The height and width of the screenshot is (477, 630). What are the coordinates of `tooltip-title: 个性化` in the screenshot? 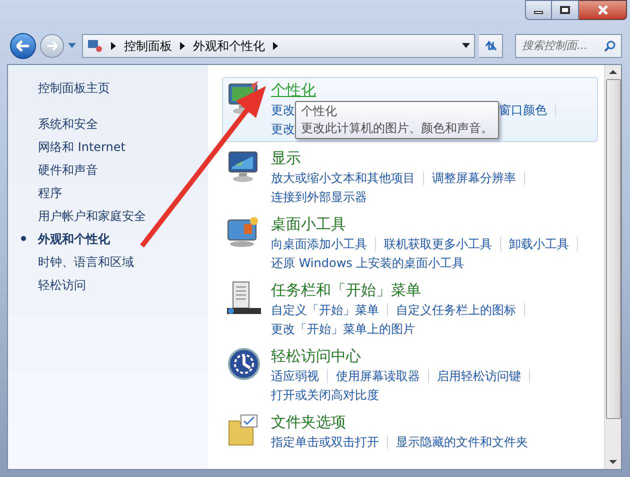 It's located at (319, 111).